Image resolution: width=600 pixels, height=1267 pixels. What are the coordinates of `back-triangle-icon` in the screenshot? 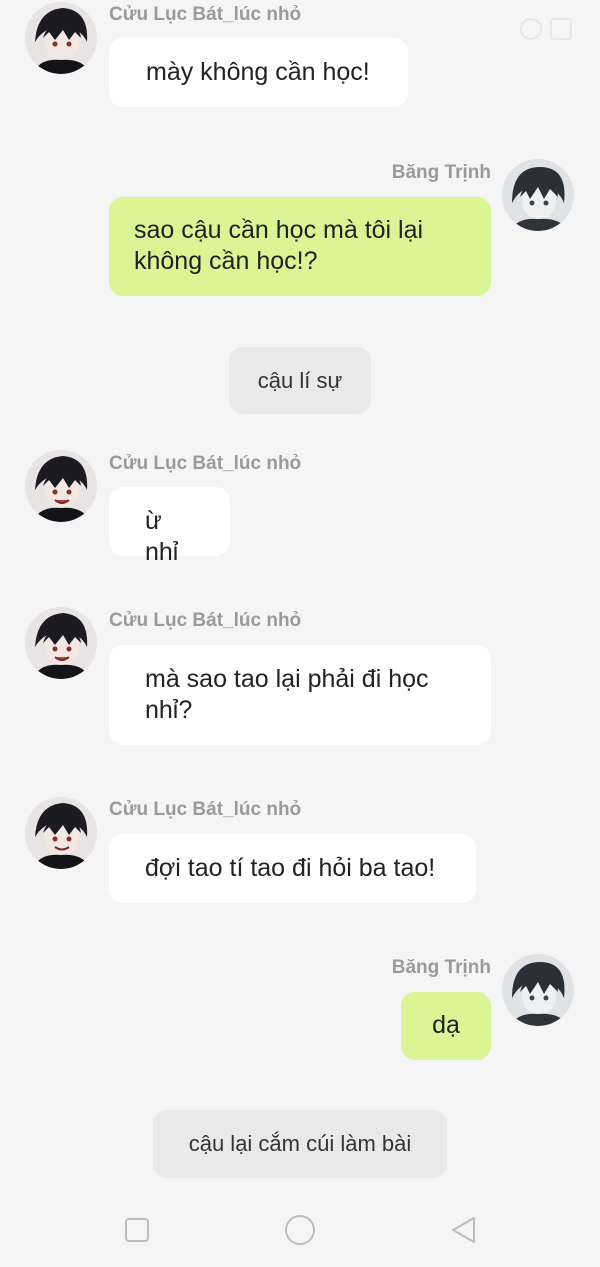 It's located at (463, 1230).